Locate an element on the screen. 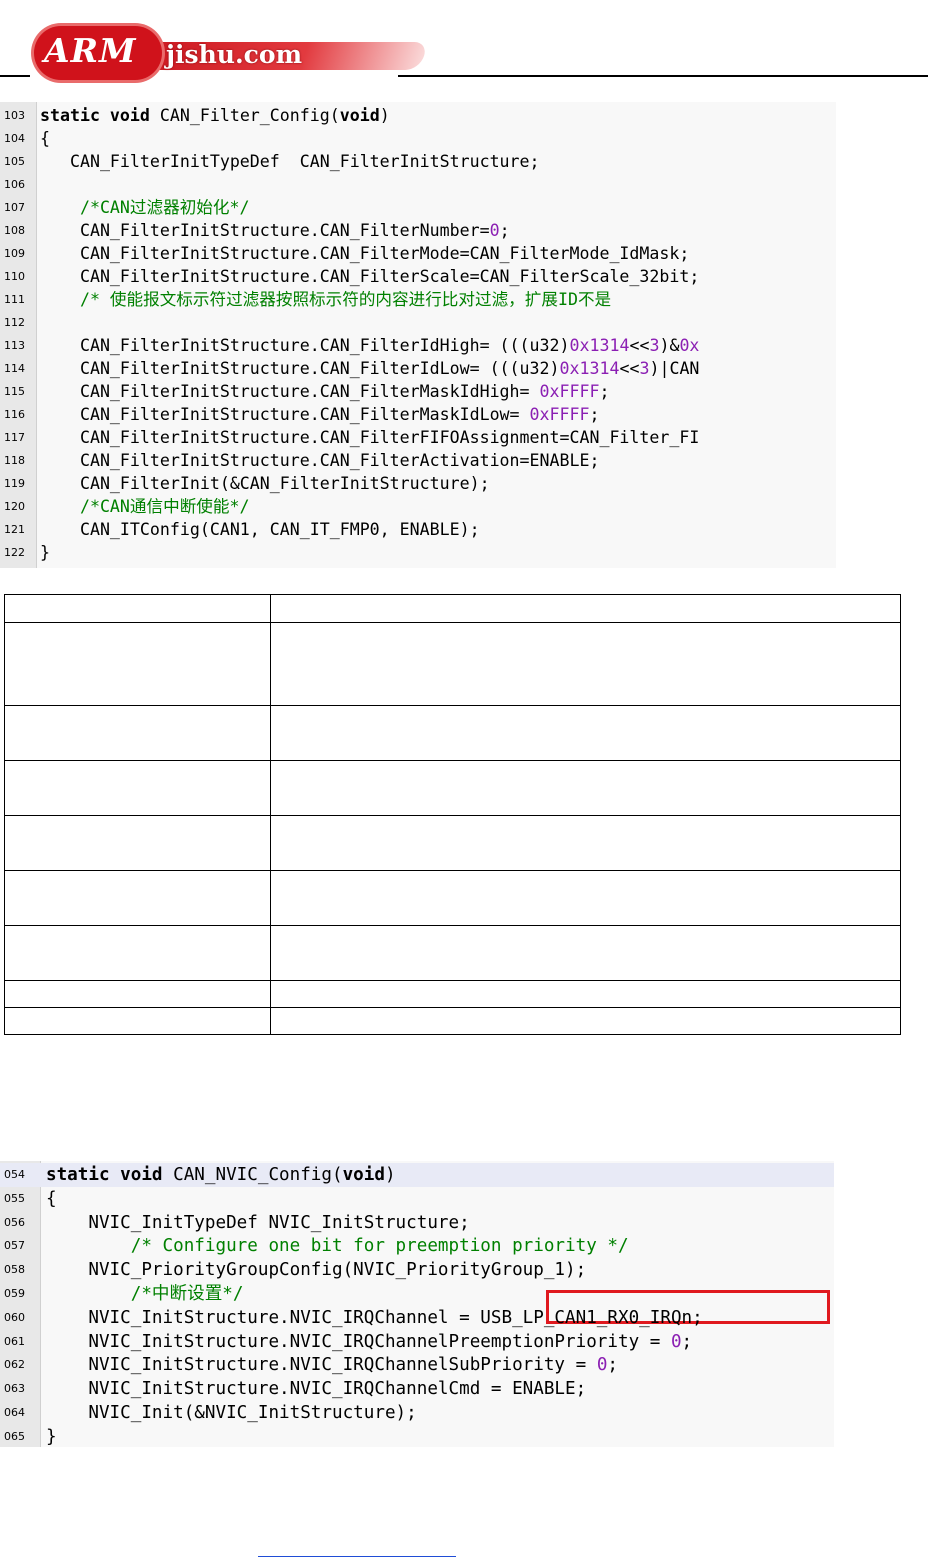 This screenshot has width=928, height=1561. code-text: NVIC_InitTypeDef NVIC_InitStructure; is located at coordinates (440, 1223).